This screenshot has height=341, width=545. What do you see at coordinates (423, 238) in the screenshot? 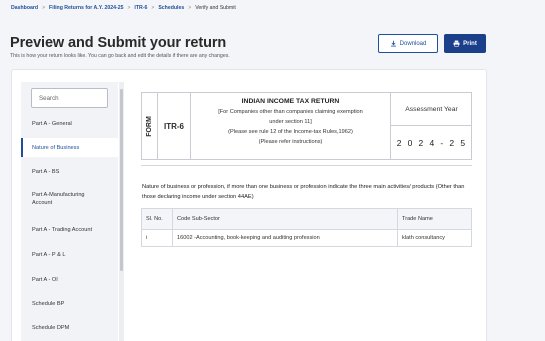
I see `table-cell-trade-name: klath consultancy` at bounding box center [423, 238].